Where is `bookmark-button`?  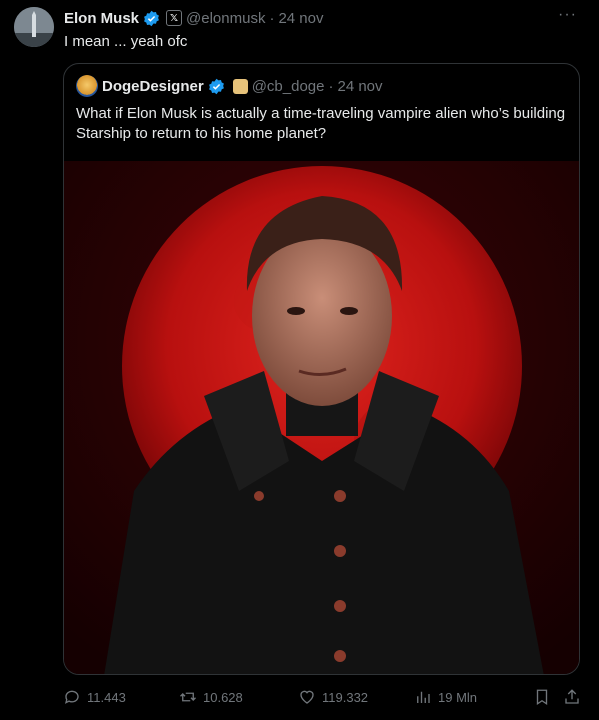
bookmark-button is located at coordinates (542, 697).